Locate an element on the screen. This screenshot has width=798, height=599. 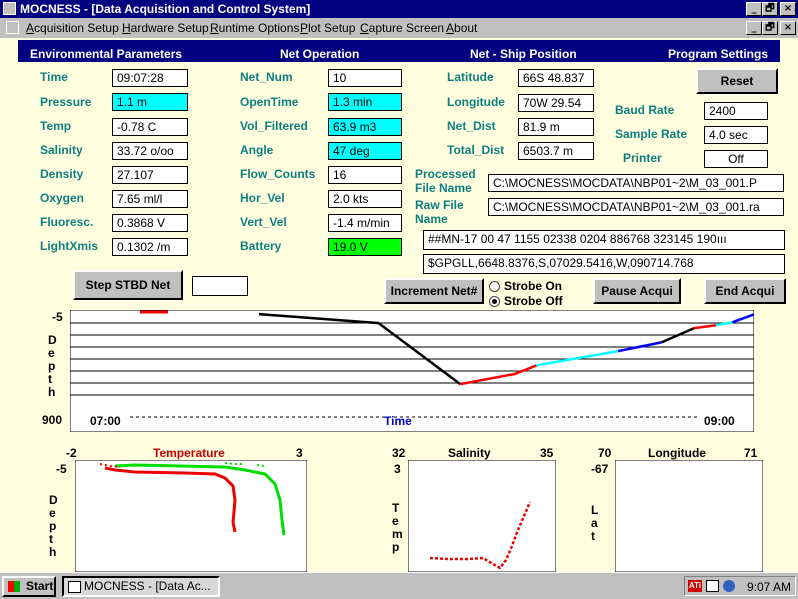
start-button: Start is located at coordinates (29, 586).